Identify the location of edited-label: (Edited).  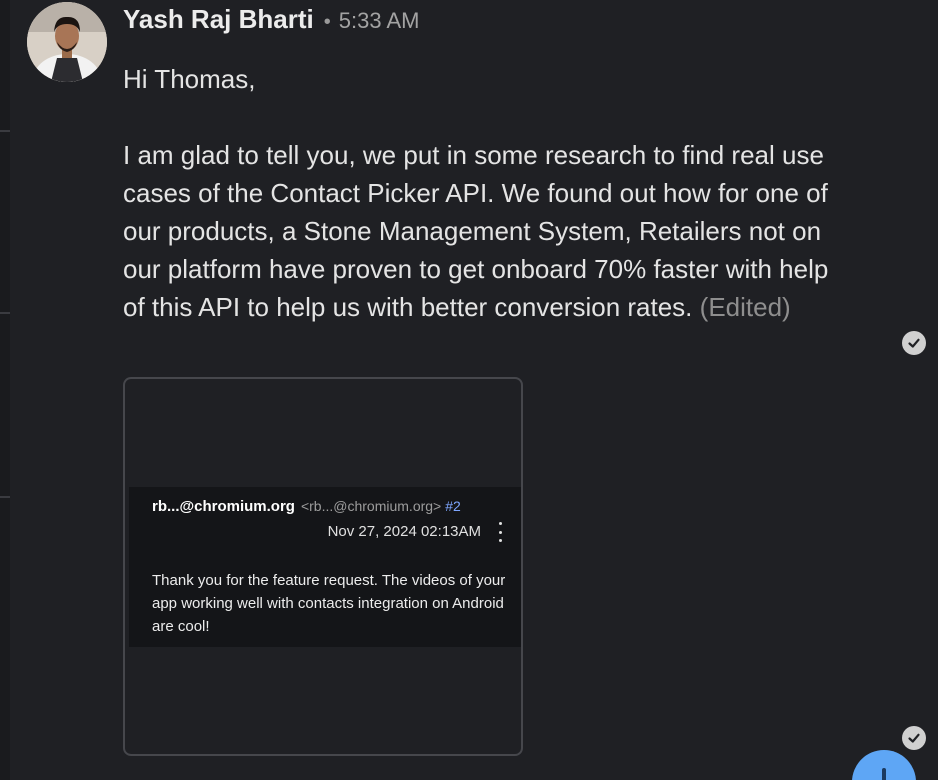
(745, 307).